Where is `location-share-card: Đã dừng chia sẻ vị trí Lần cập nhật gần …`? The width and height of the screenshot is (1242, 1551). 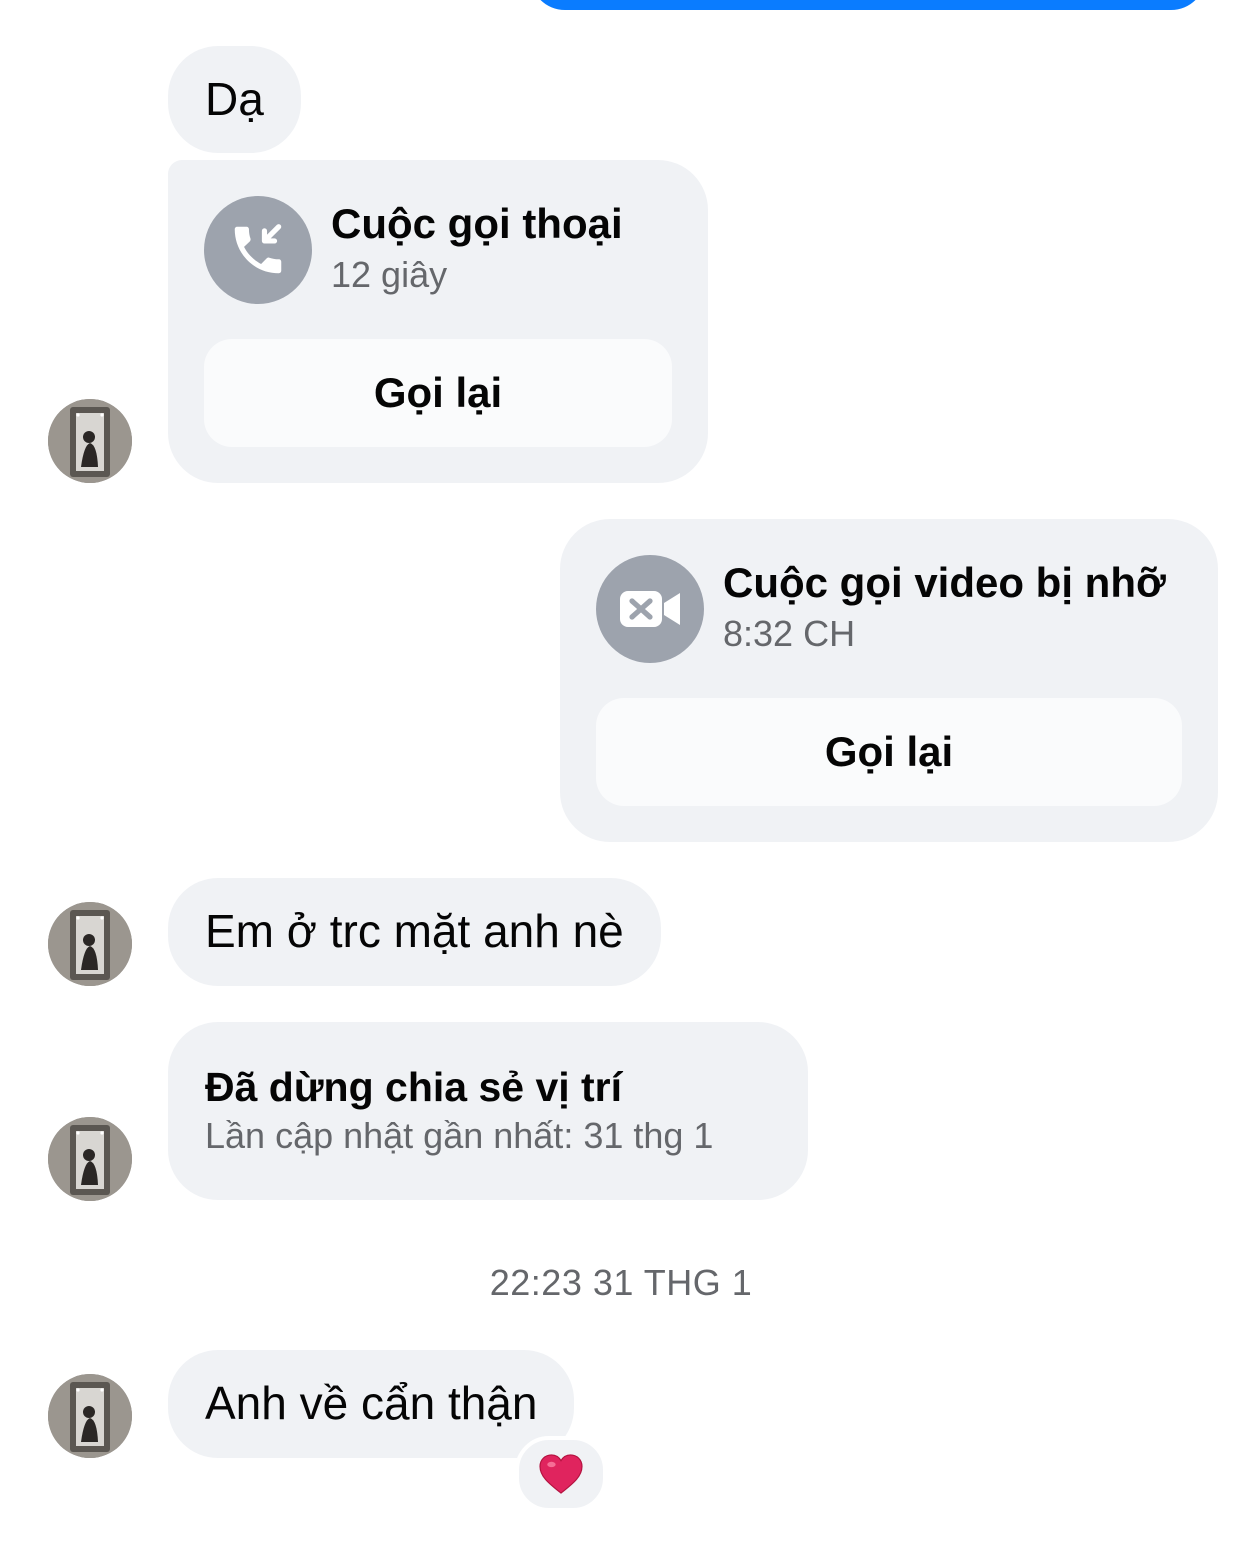
location-share-card: Đã dừng chia sẻ vị trí Lần cập nhật gần … is located at coordinates (488, 1111).